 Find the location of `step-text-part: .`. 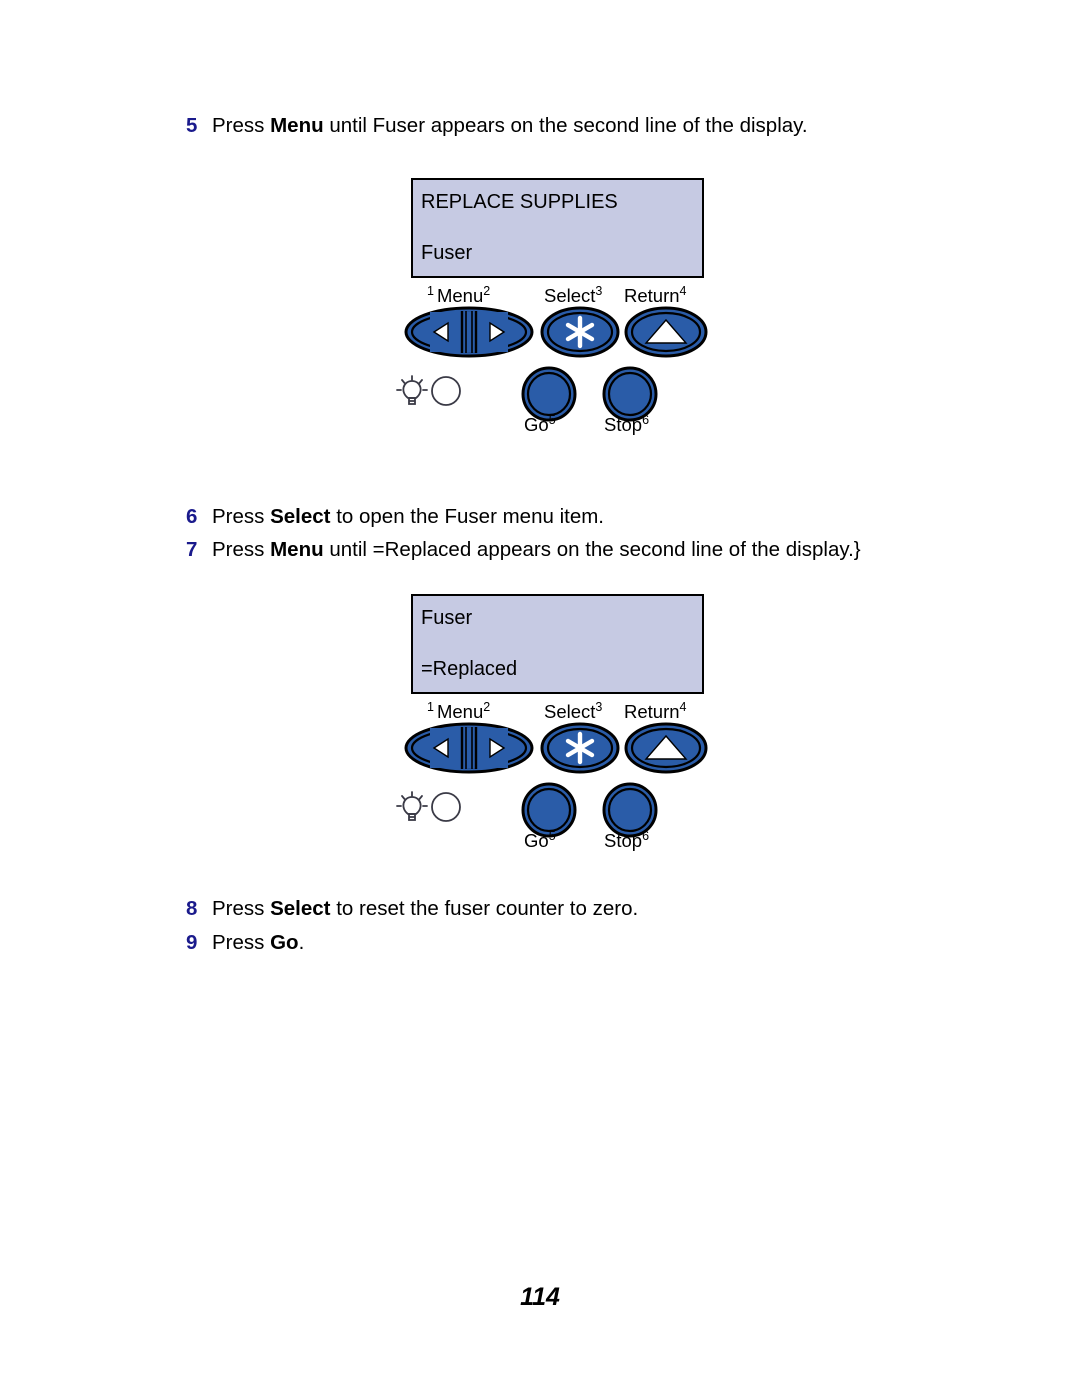

step-text-part: . is located at coordinates (301, 942).